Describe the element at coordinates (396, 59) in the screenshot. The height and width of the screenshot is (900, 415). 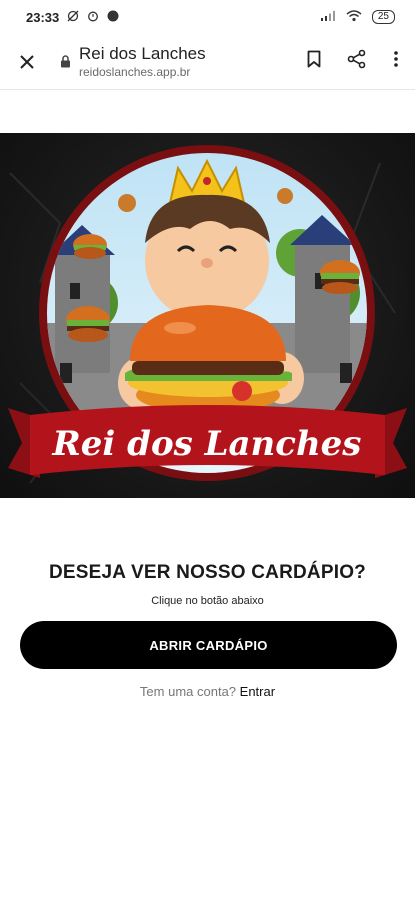
I see `more-vert-icon` at that location.